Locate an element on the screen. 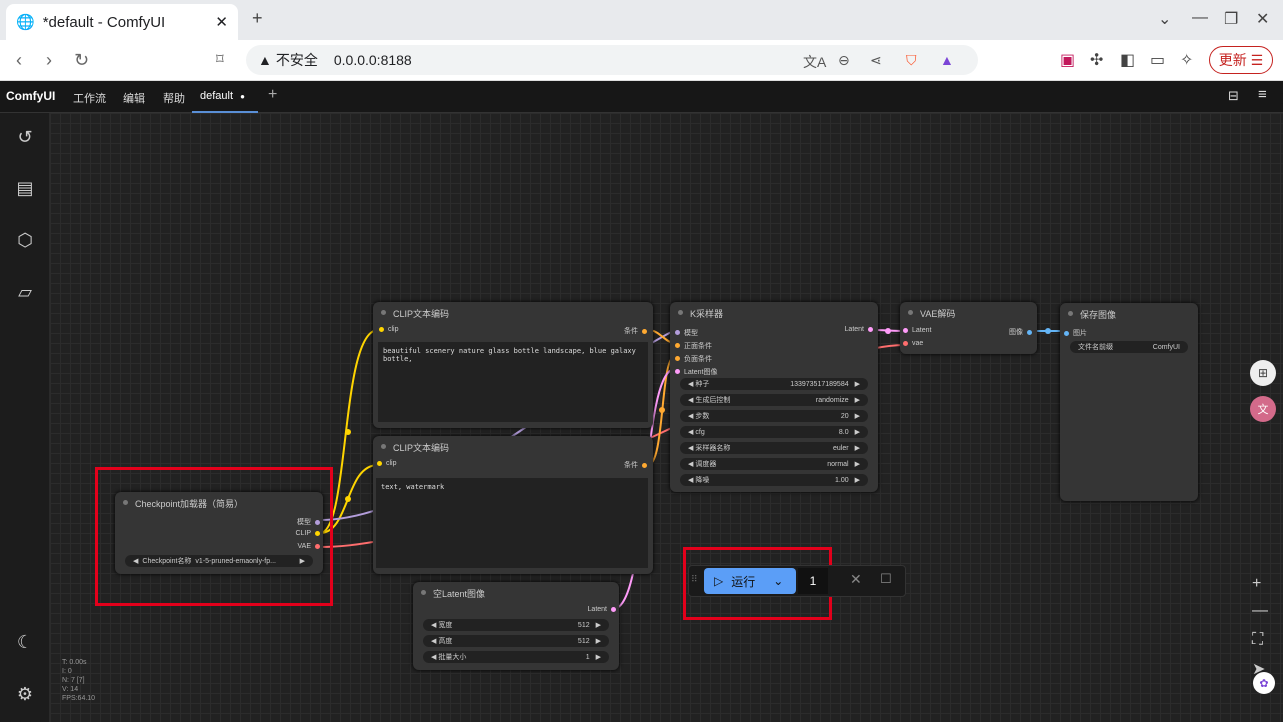 This screenshot has height=722, width=1283. number-widget: ◀ 宽度 512 ▶ is located at coordinates (516, 625).